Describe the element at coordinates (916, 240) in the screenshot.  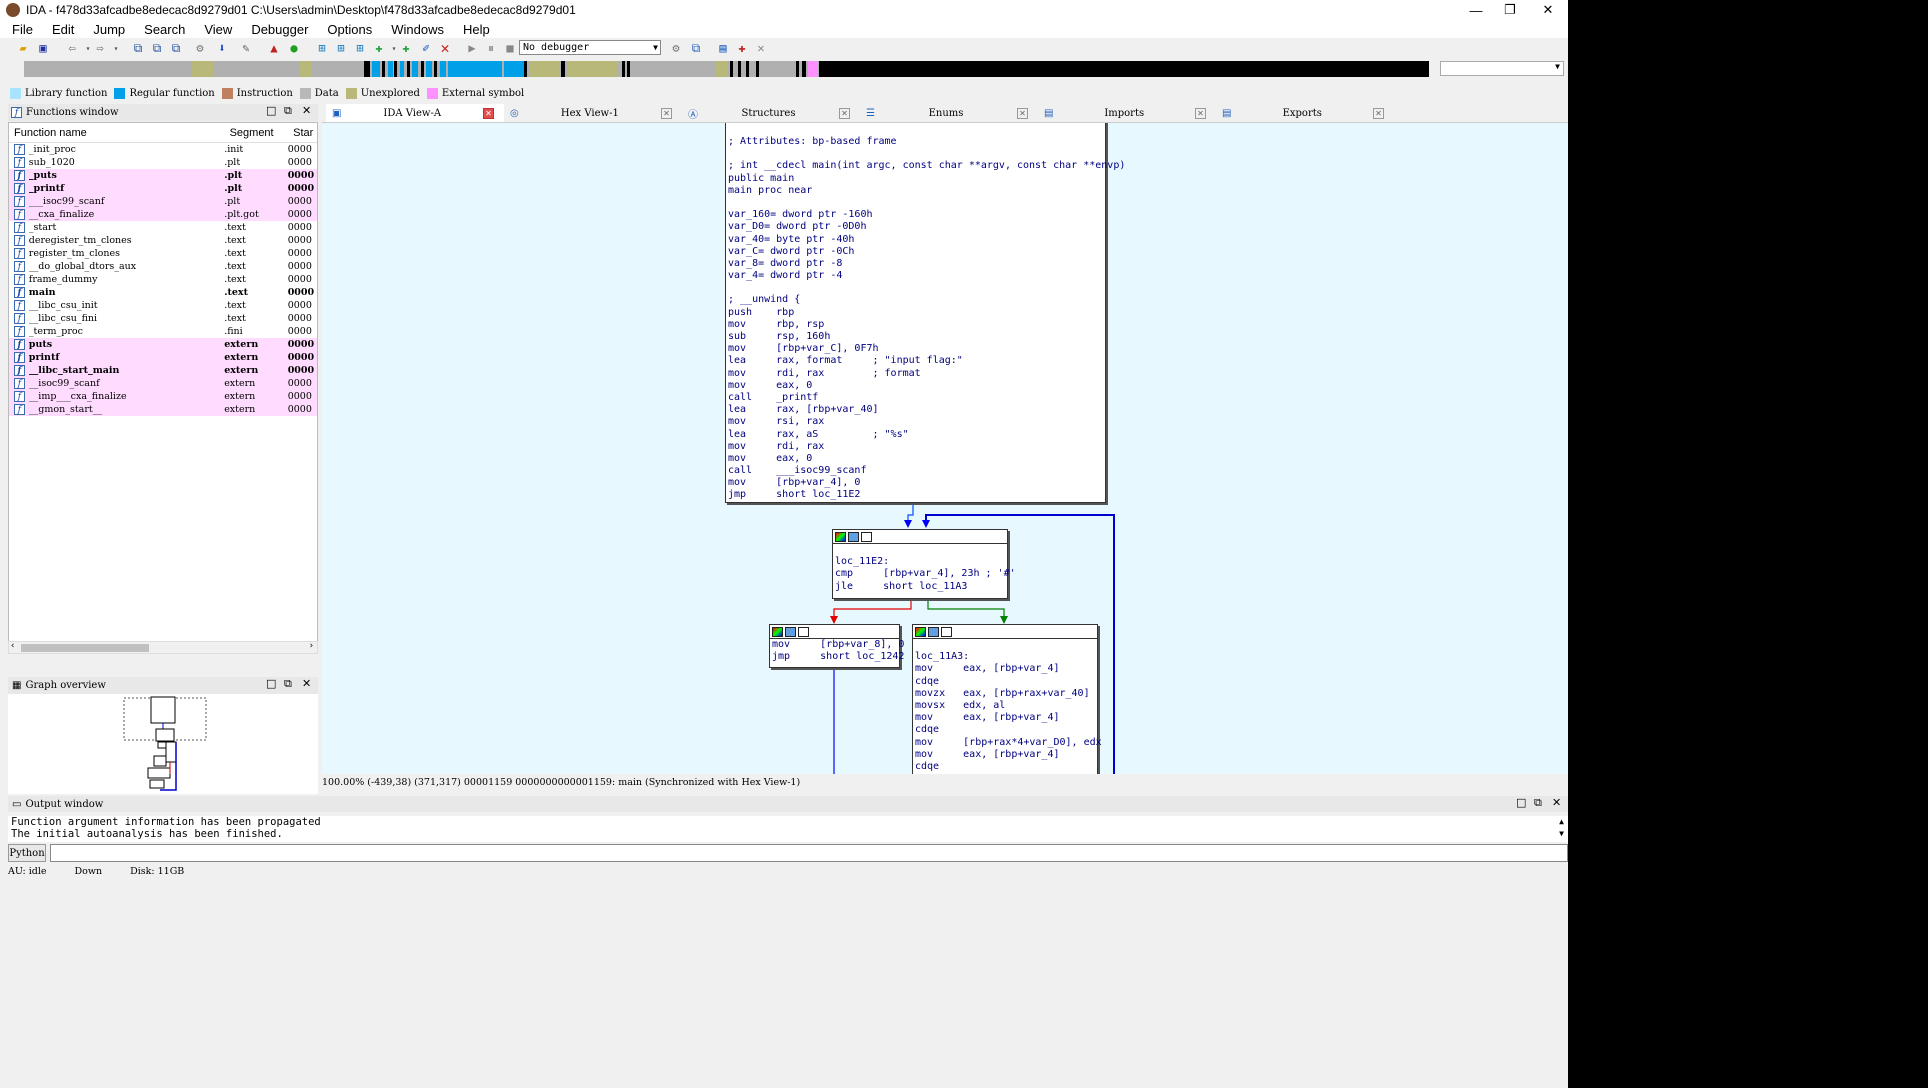
I see `code-line: var_40= byte ptr -40h` at that location.